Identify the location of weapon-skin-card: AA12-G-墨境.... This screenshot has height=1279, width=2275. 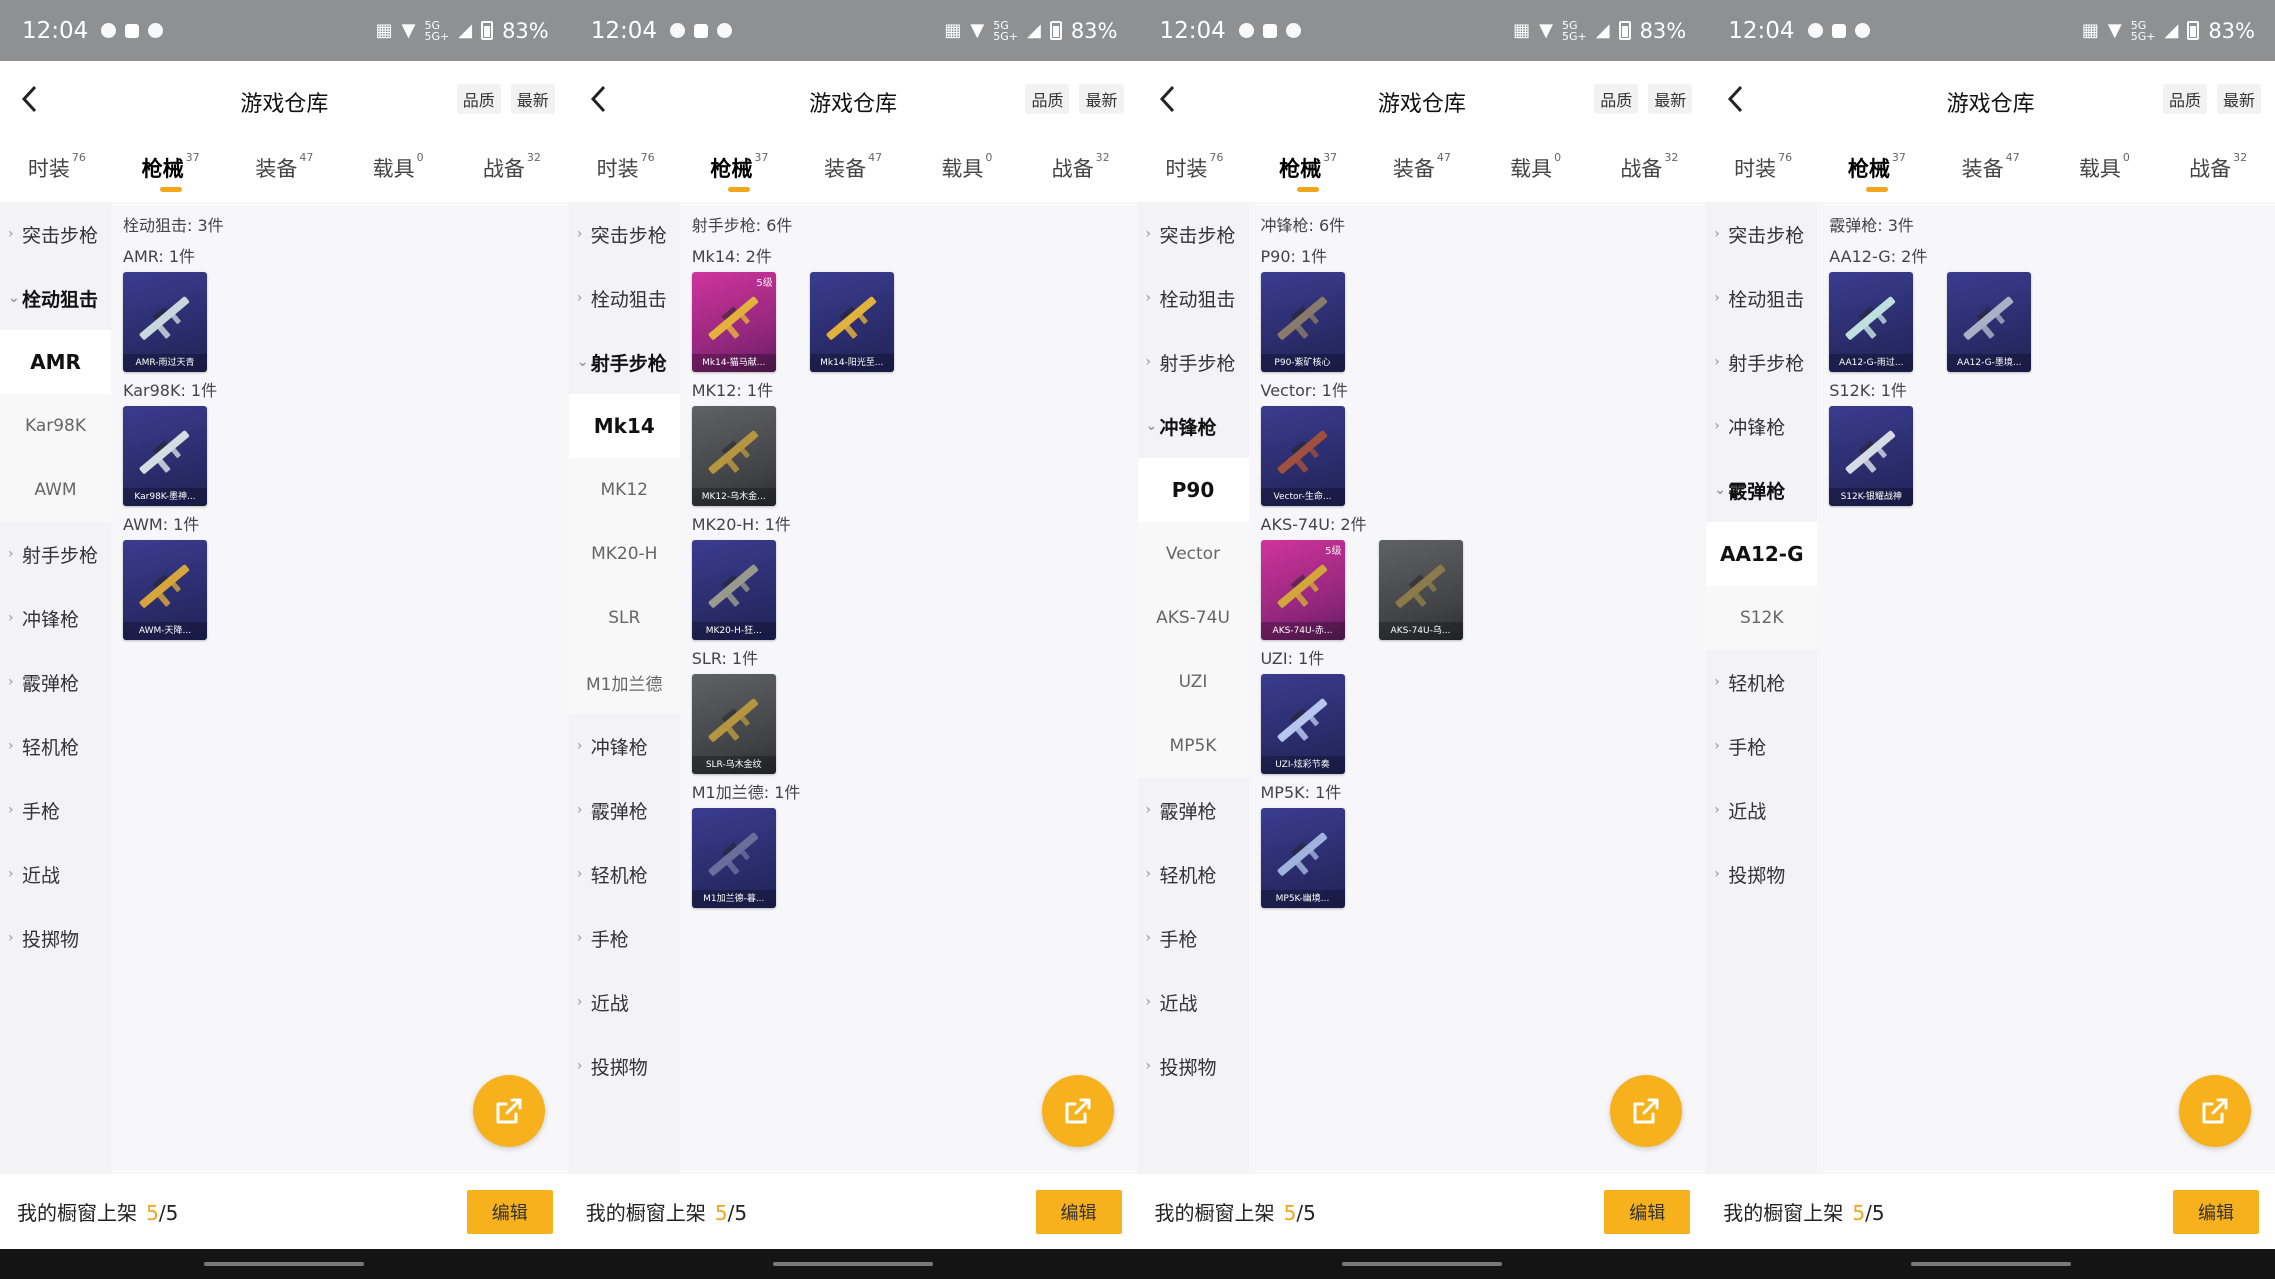
(1989, 322).